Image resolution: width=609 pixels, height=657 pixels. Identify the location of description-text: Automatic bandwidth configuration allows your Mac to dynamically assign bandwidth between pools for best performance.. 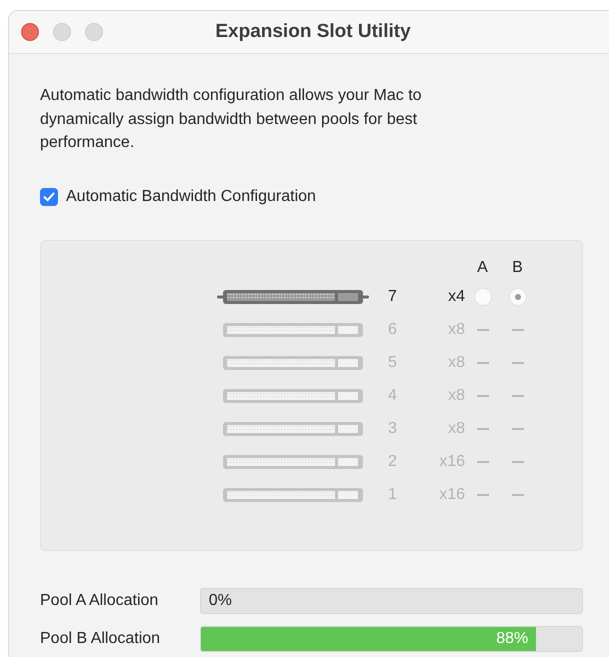
(231, 119).